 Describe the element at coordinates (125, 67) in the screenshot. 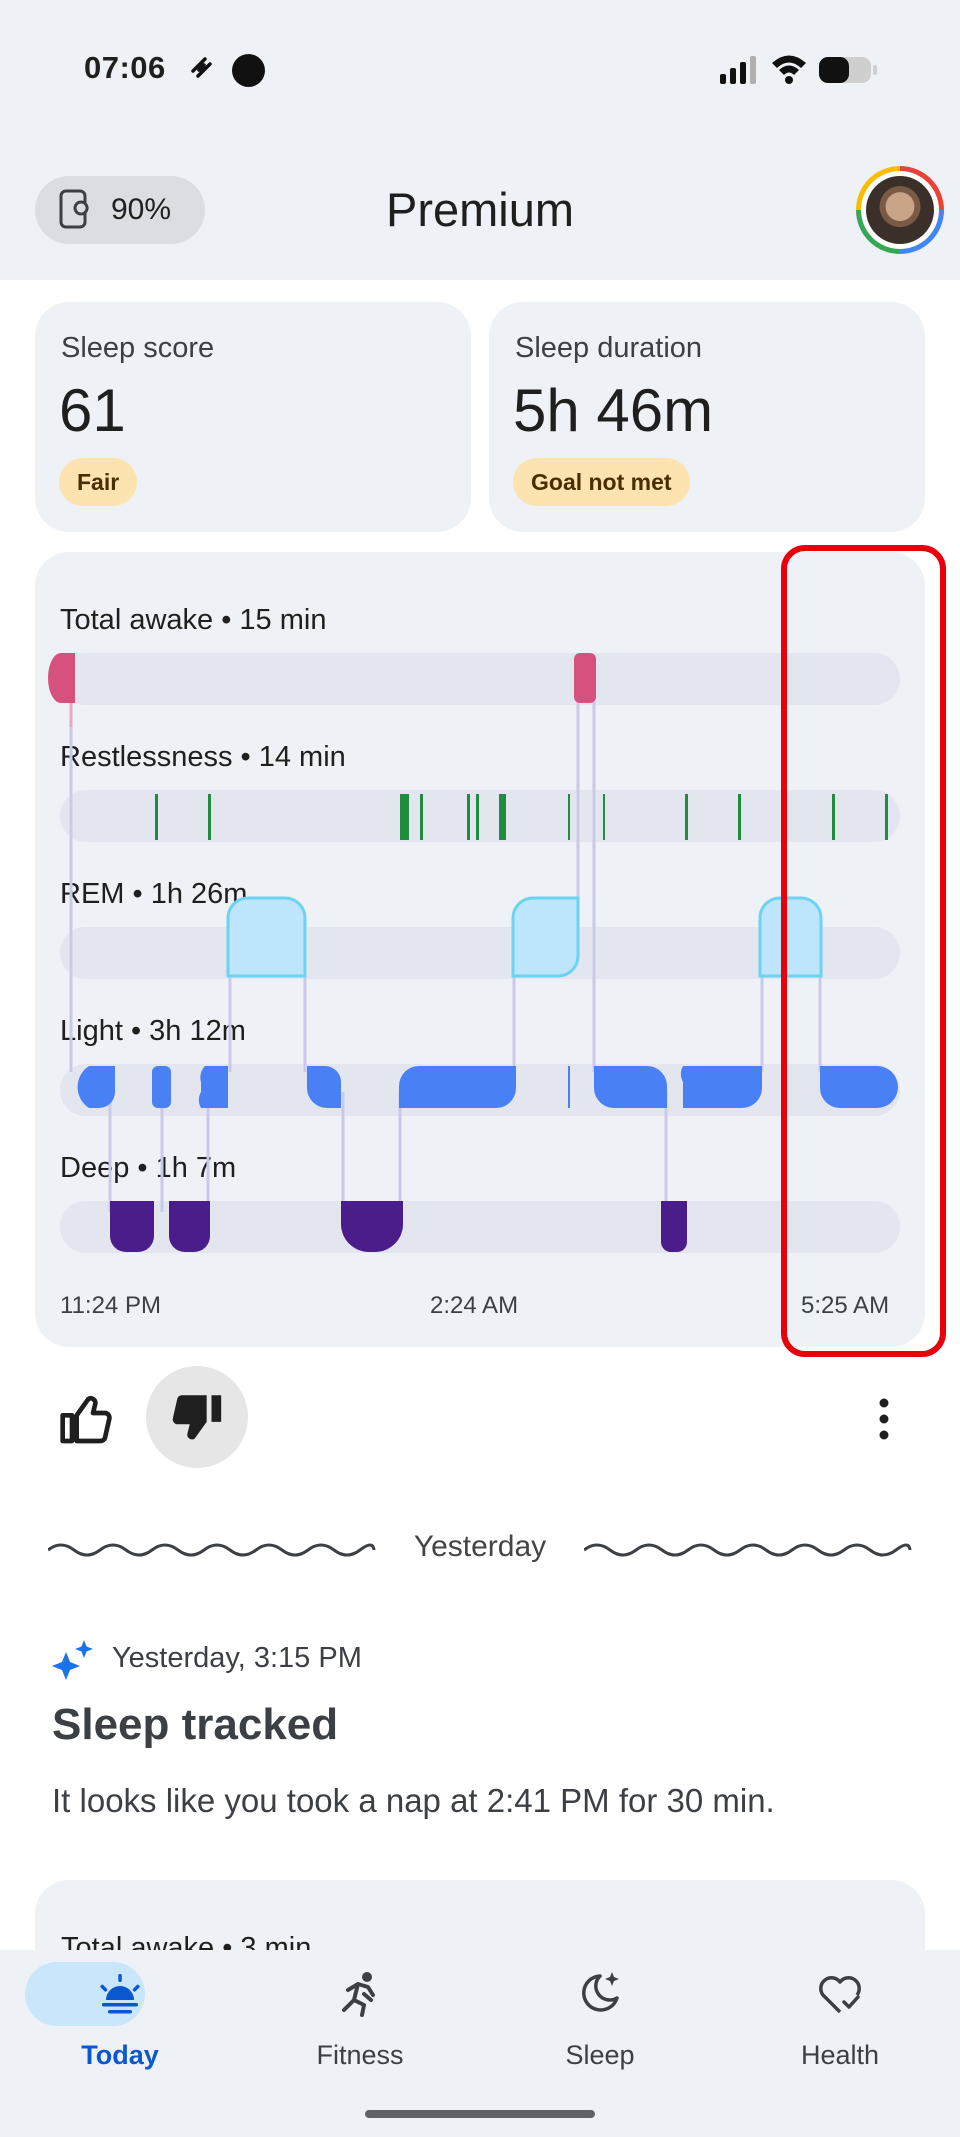

I see `status-time: 07:06` at that location.